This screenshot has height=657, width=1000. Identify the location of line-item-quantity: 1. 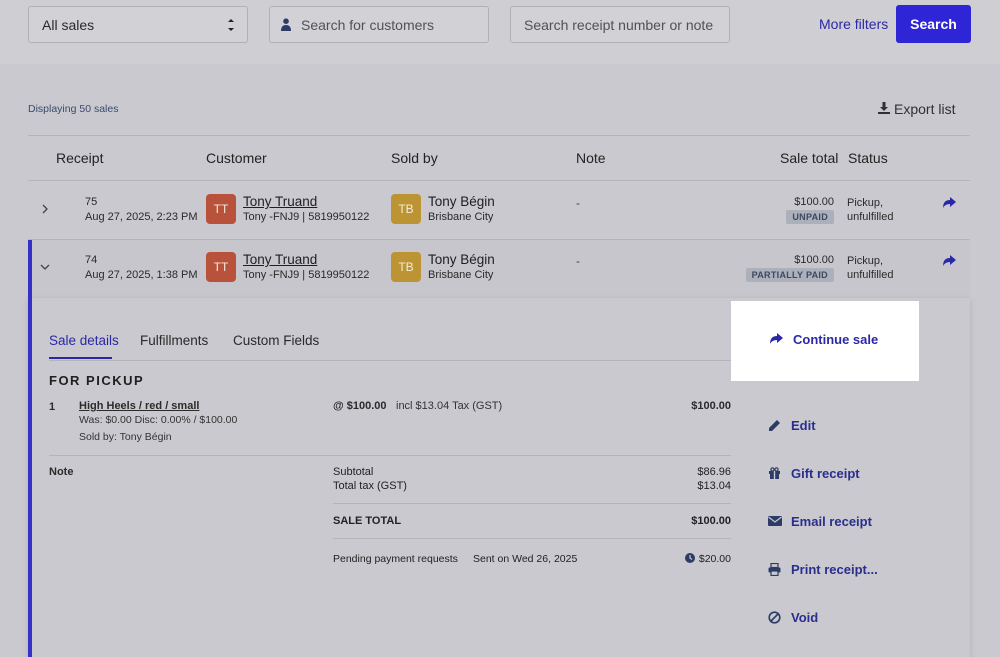
(52, 407).